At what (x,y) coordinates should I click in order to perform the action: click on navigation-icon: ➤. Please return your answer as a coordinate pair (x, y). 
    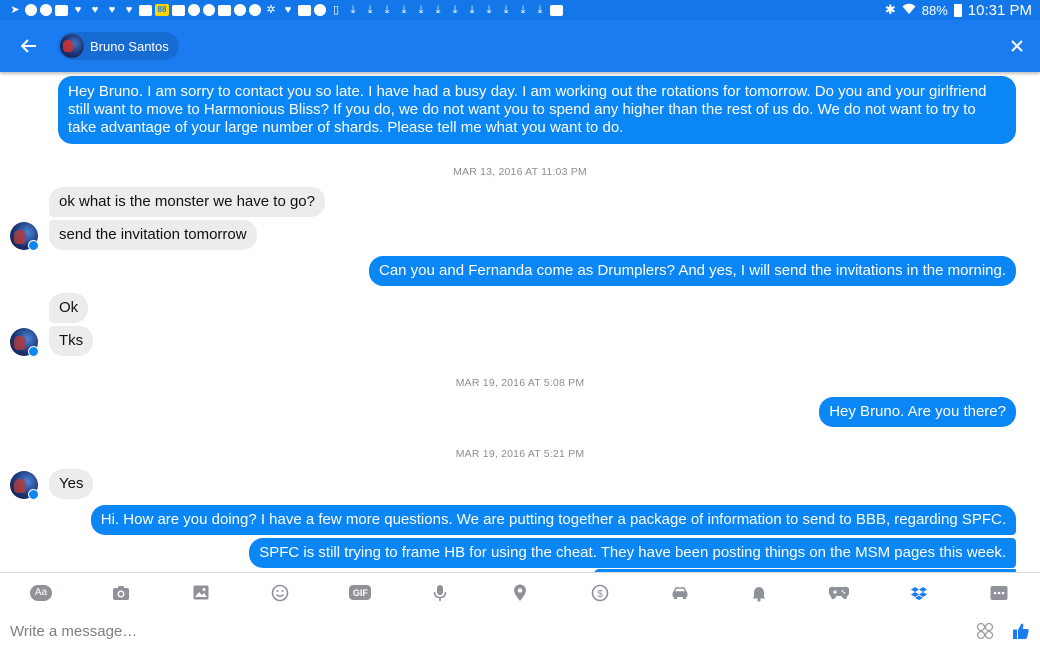
    Looking at the image, I should click on (15, 10).